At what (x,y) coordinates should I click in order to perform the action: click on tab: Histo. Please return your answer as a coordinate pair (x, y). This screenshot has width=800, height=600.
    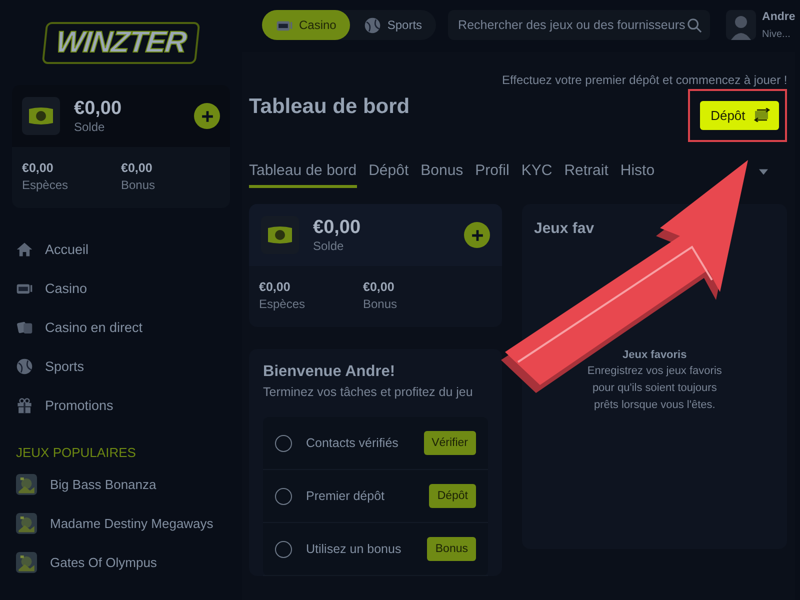
    Looking at the image, I should click on (637, 175).